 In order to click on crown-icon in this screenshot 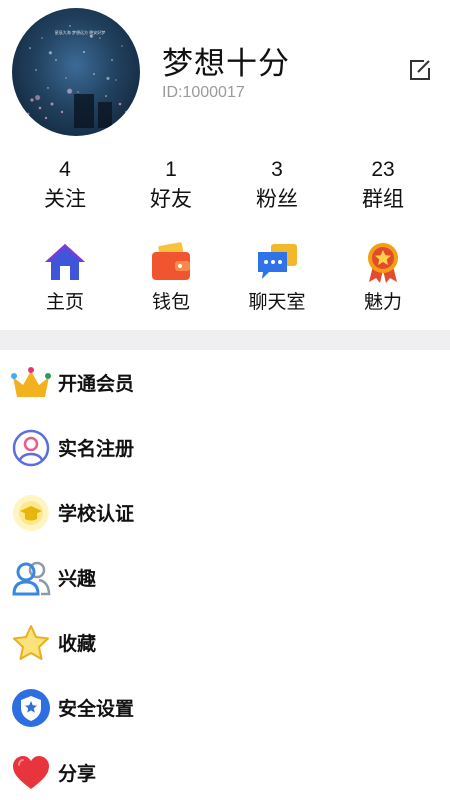, I will do `click(31, 381)`.